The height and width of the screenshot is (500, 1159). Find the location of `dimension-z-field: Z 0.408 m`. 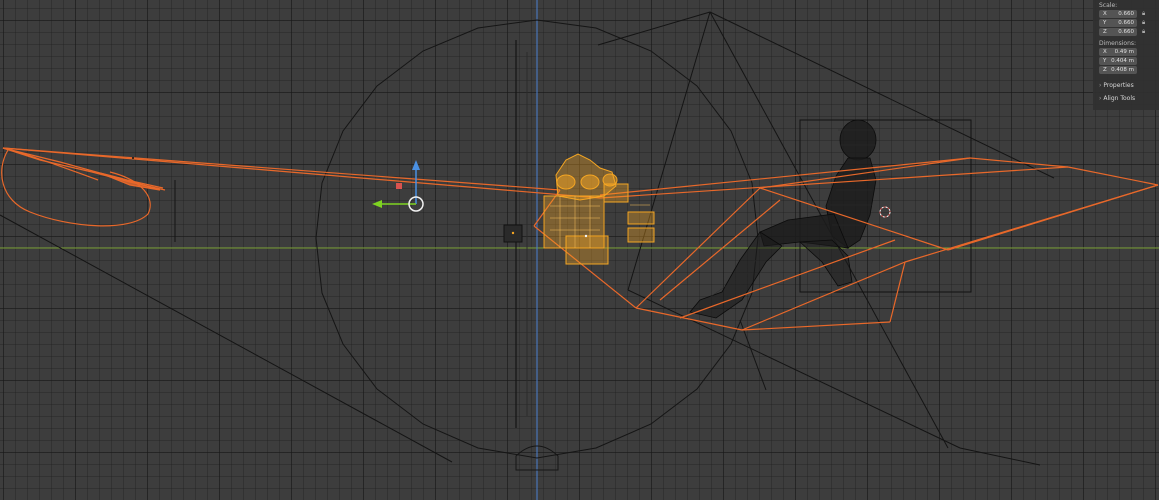

dimension-z-field: Z 0.408 m is located at coordinates (1118, 70).